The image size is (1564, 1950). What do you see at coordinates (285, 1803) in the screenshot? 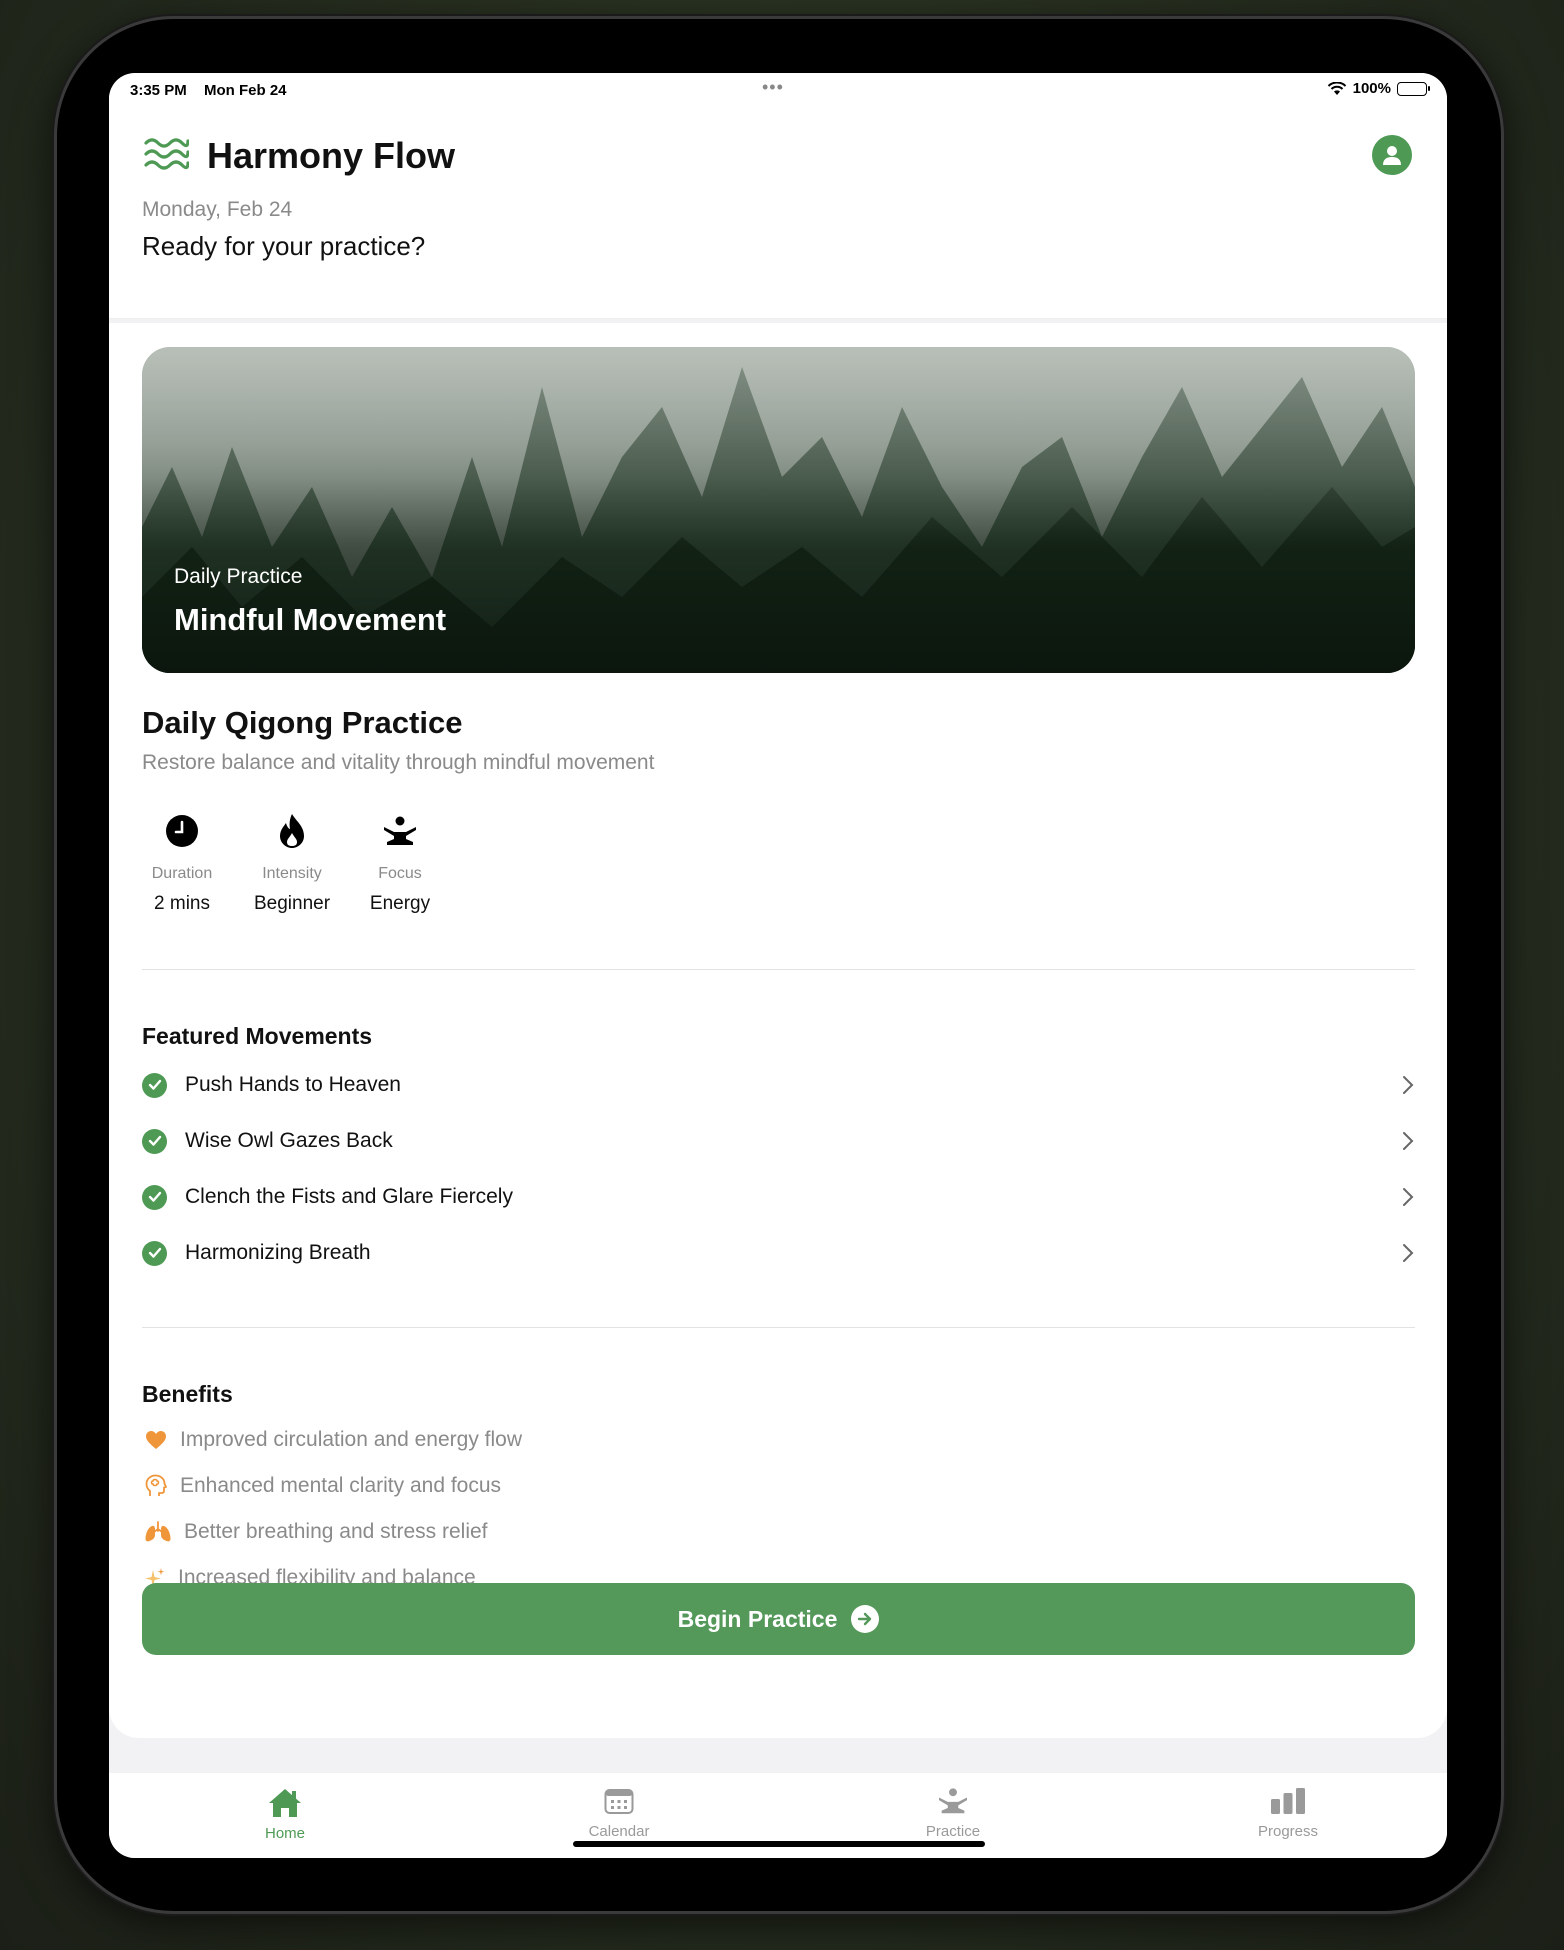
I see `house-icon` at bounding box center [285, 1803].